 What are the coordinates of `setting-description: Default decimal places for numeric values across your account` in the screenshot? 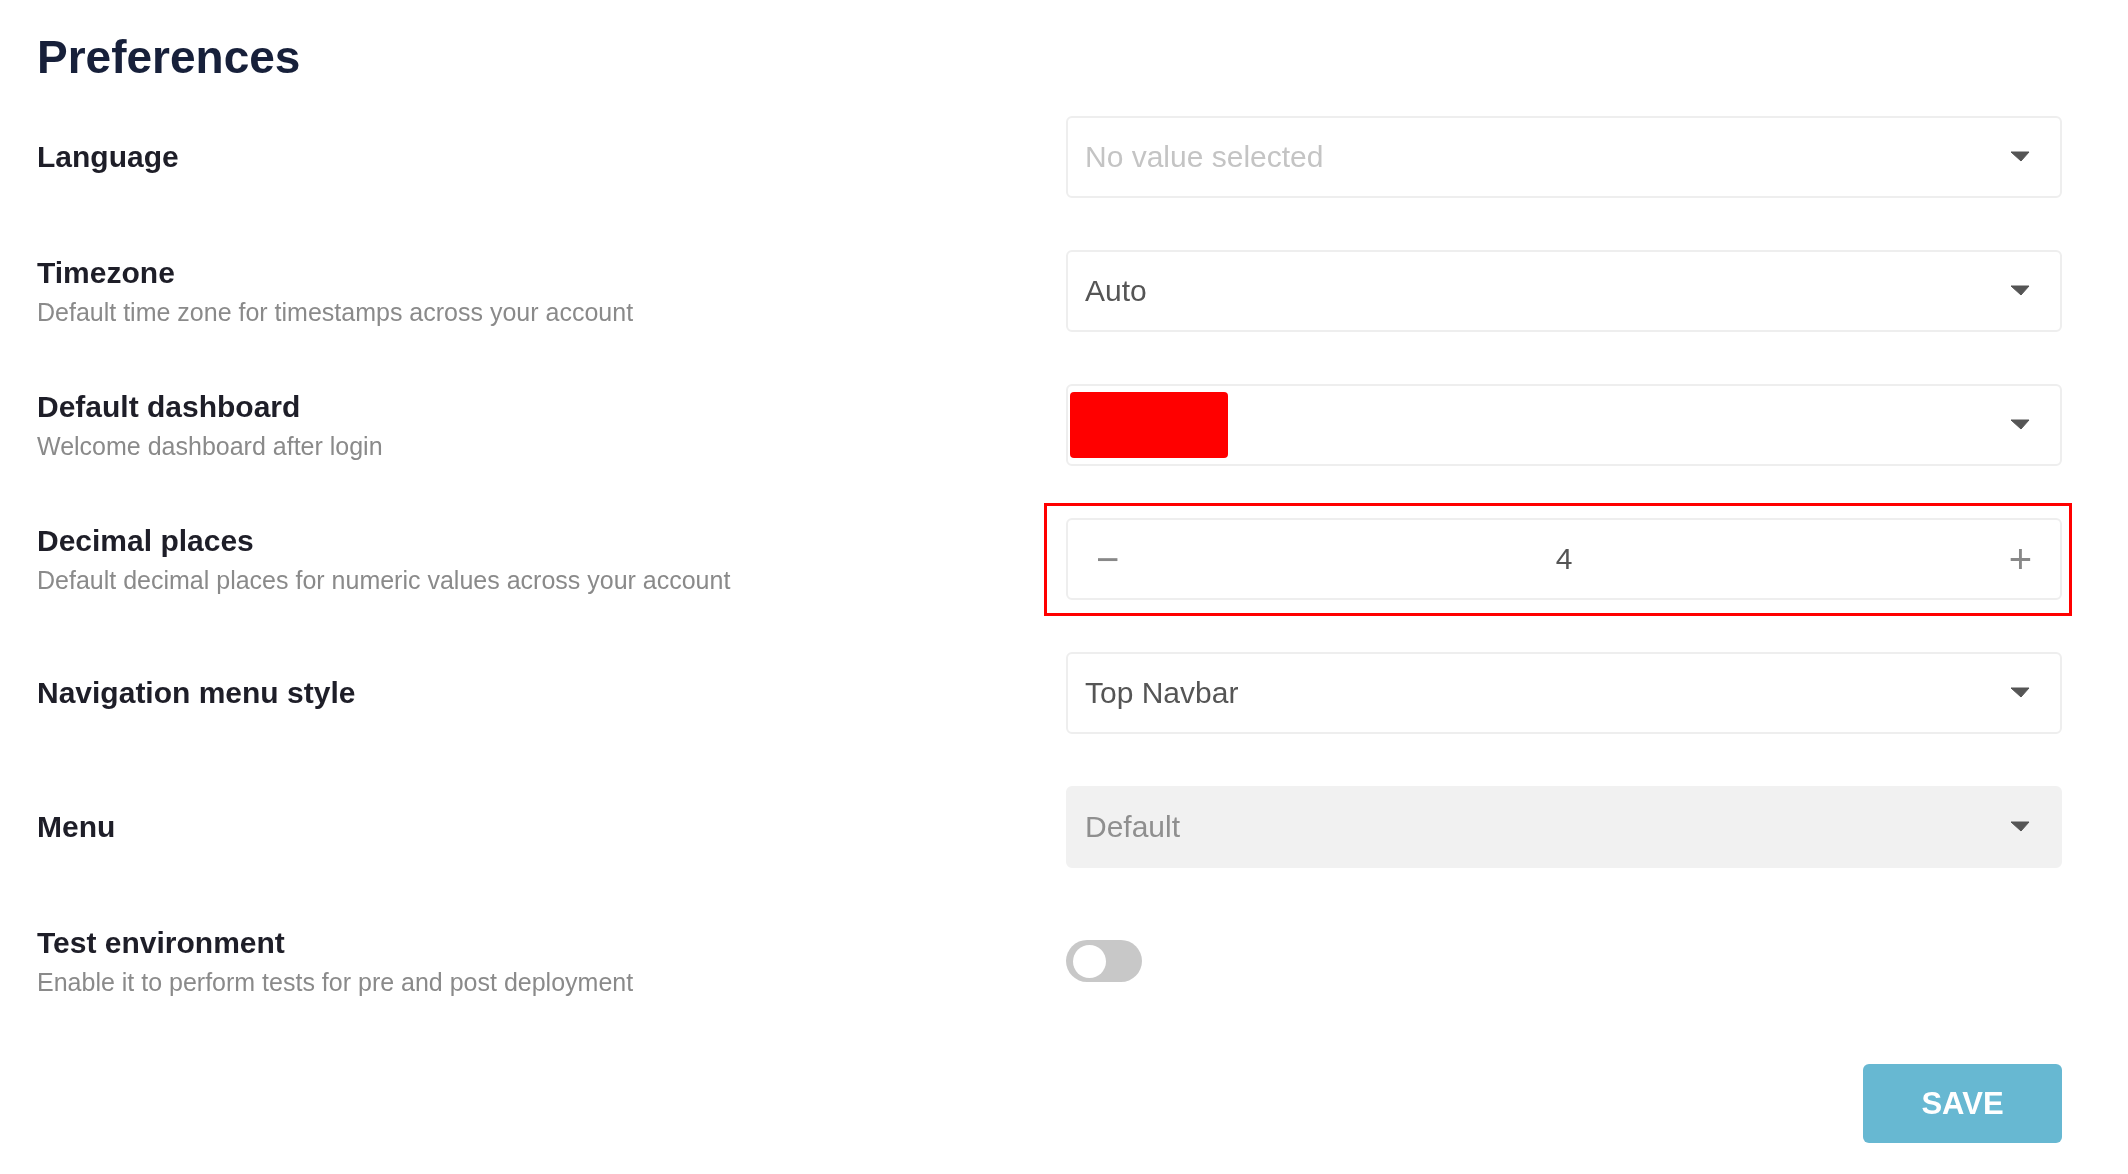 It's located at (384, 580).